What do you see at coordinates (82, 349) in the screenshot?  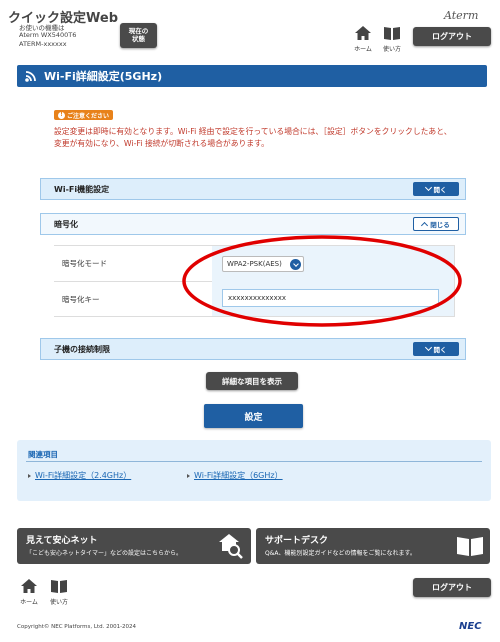 I see `section-child-limit-label: 子機の接続制限` at bounding box center [82, 349].